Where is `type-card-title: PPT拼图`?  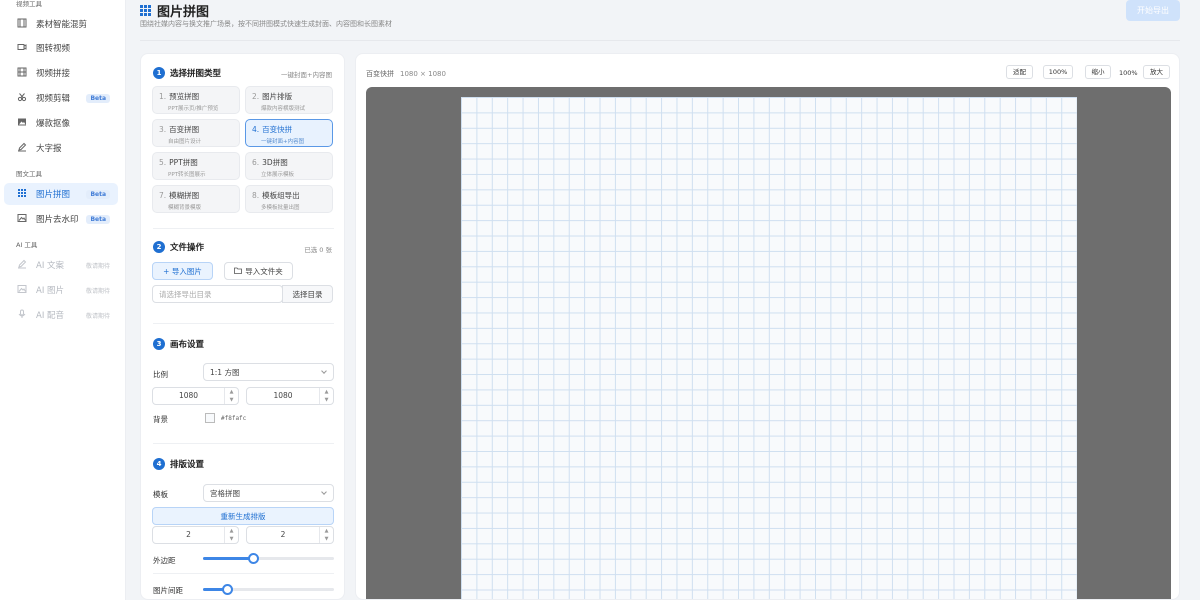 type-card-title: PPT拼图 is located at coordinates (183, 162).